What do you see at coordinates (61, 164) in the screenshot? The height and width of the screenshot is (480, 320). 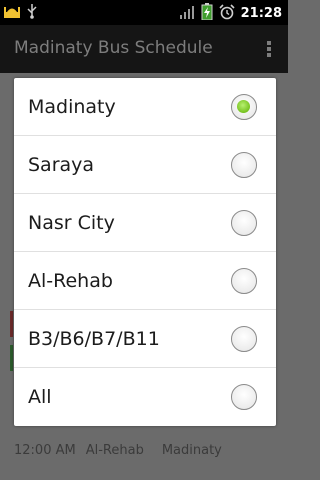 I see `option-label: Saraya` at bounding box center [61, 164].